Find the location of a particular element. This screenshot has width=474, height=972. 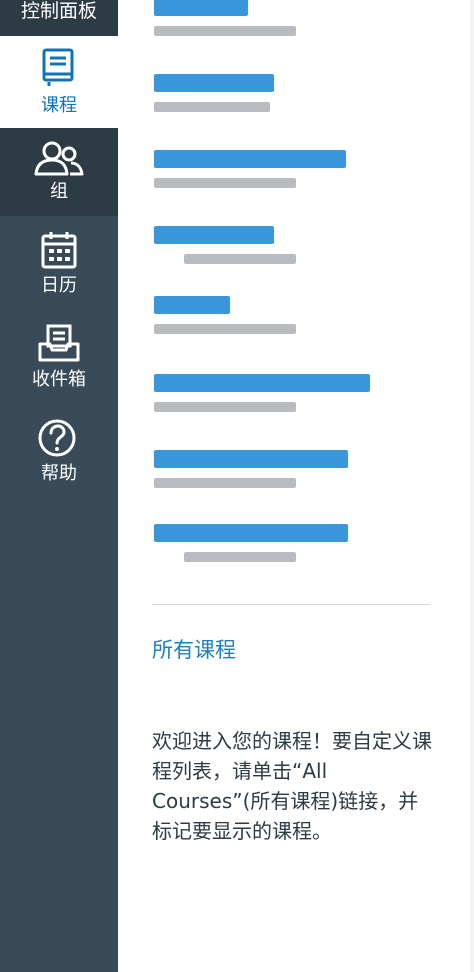

nav-item-calendar: 日历 is located at coordinates (59, 262).